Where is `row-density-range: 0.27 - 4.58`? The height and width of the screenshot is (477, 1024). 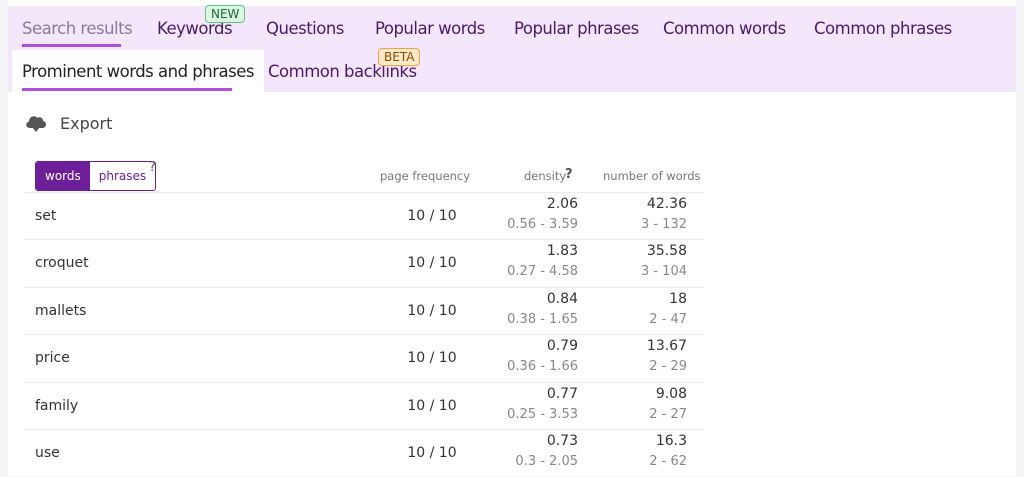 row-density-range: 0.27 - 4.58 is located at coordinates (542, 271).